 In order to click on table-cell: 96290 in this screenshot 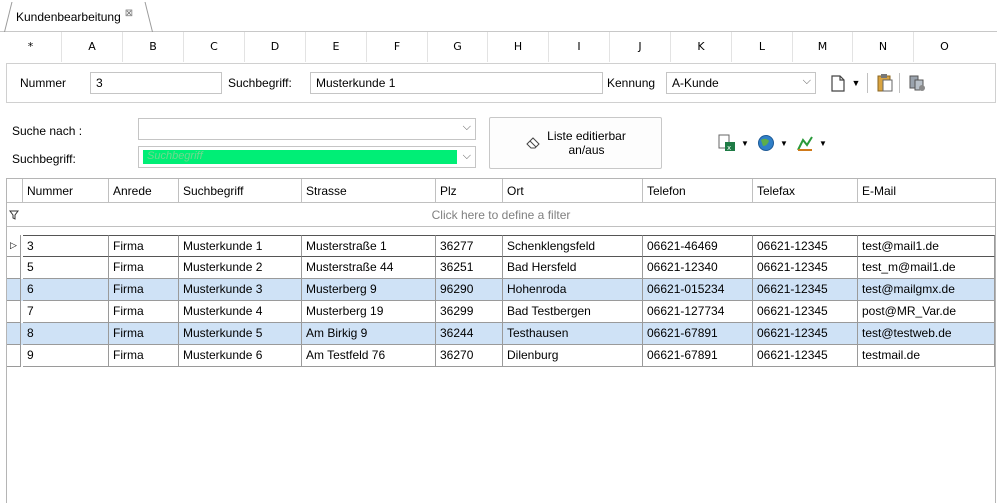, I will do `click(469, 290)`.